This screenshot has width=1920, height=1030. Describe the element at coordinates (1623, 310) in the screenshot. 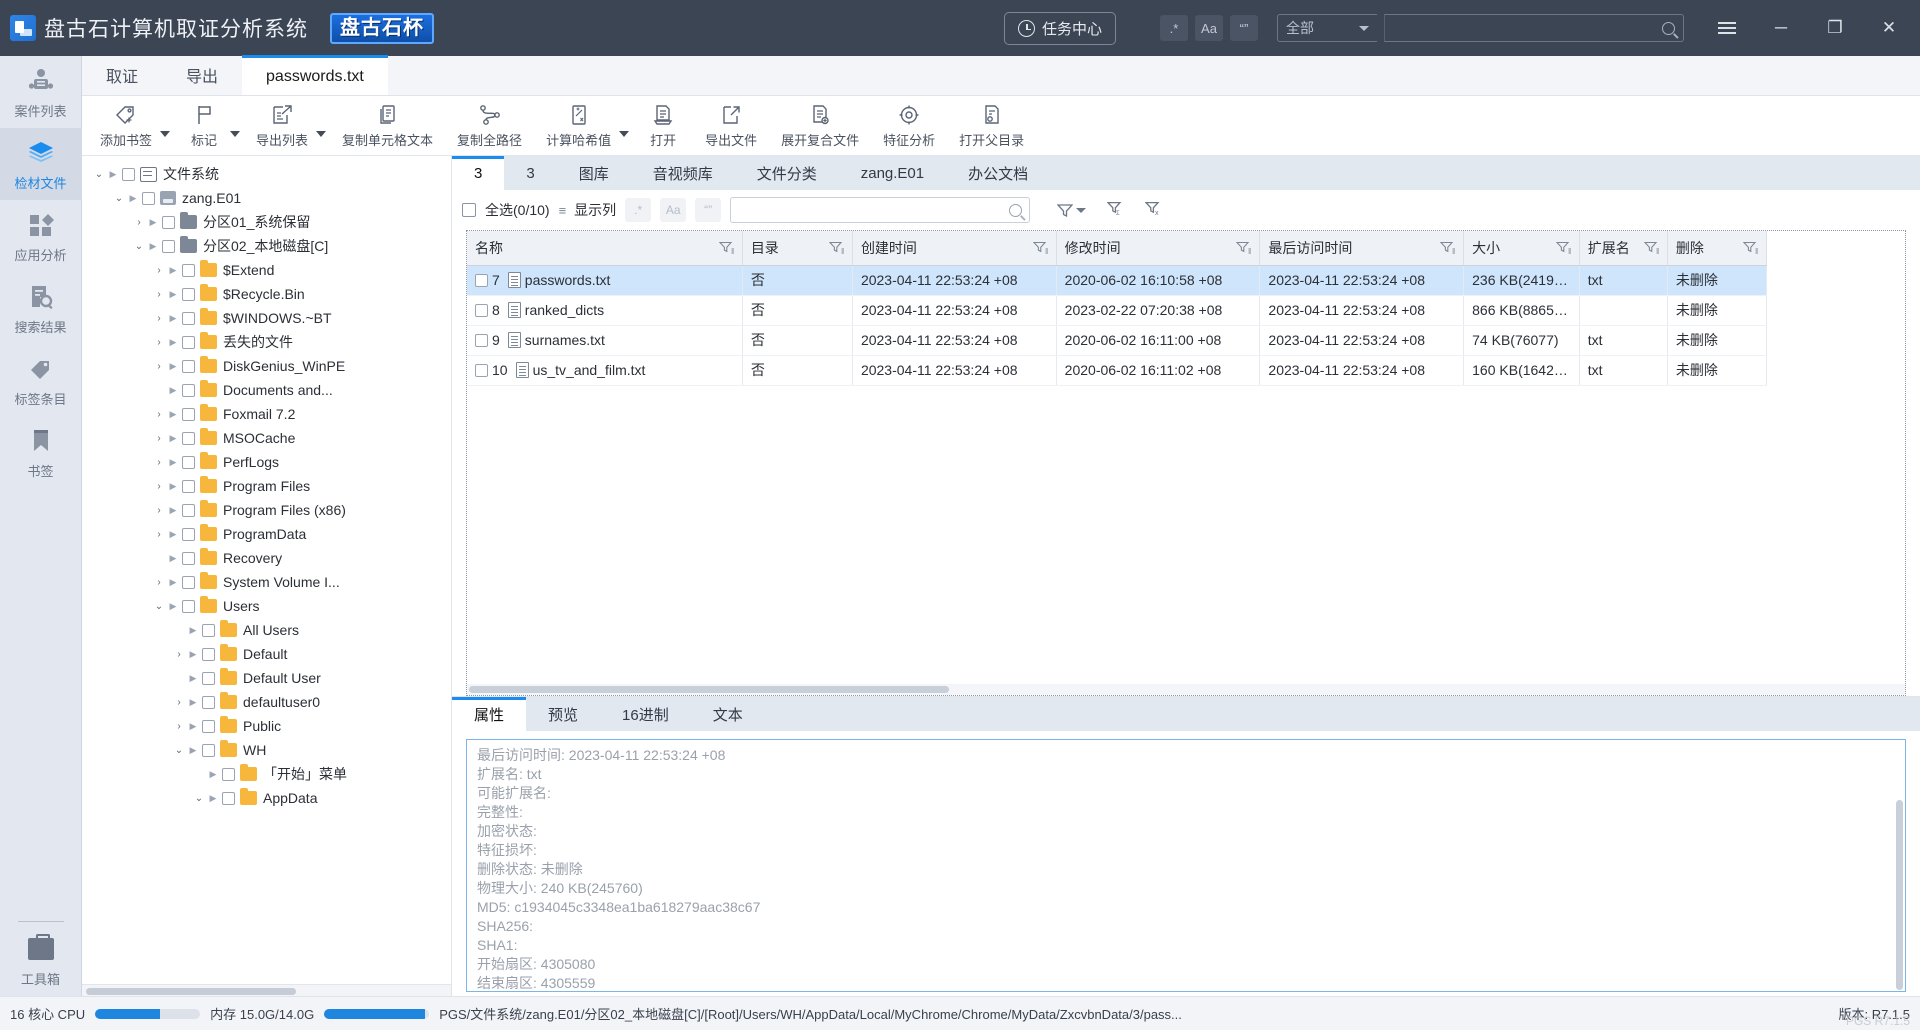

I see `cell-extension` at that location.